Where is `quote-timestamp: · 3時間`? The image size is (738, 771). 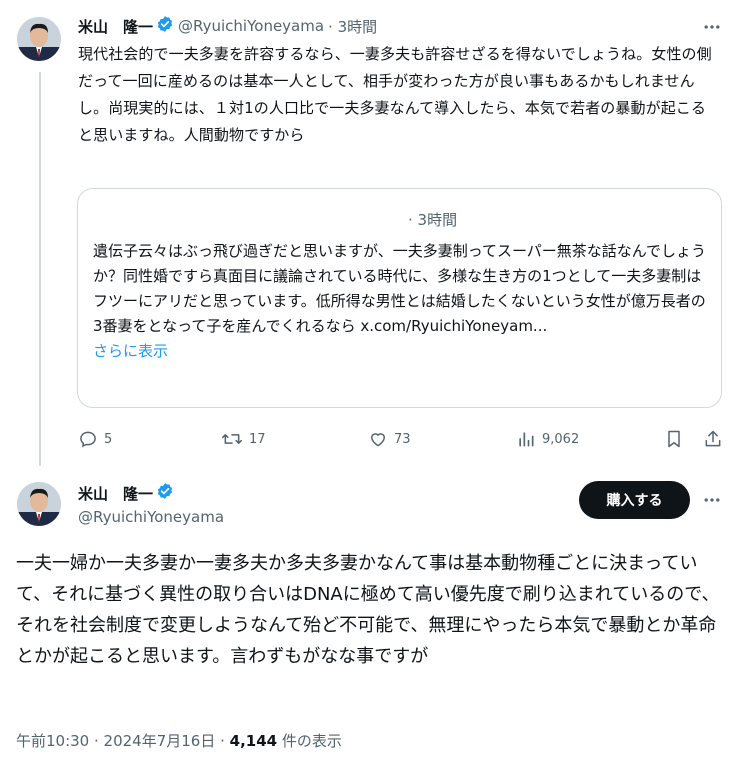
quote-timestamp: · 3時間 is located at coordinates (433, 220).